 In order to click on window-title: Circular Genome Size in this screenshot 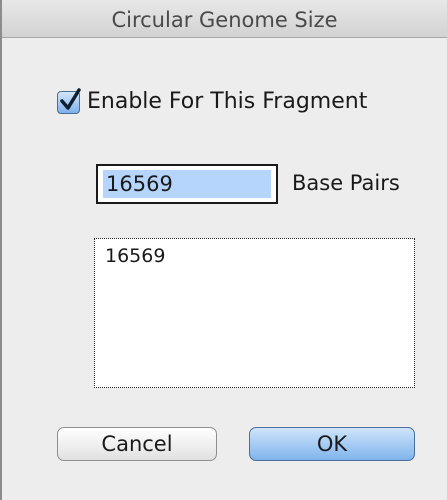, I will do `click(224, 20)`.